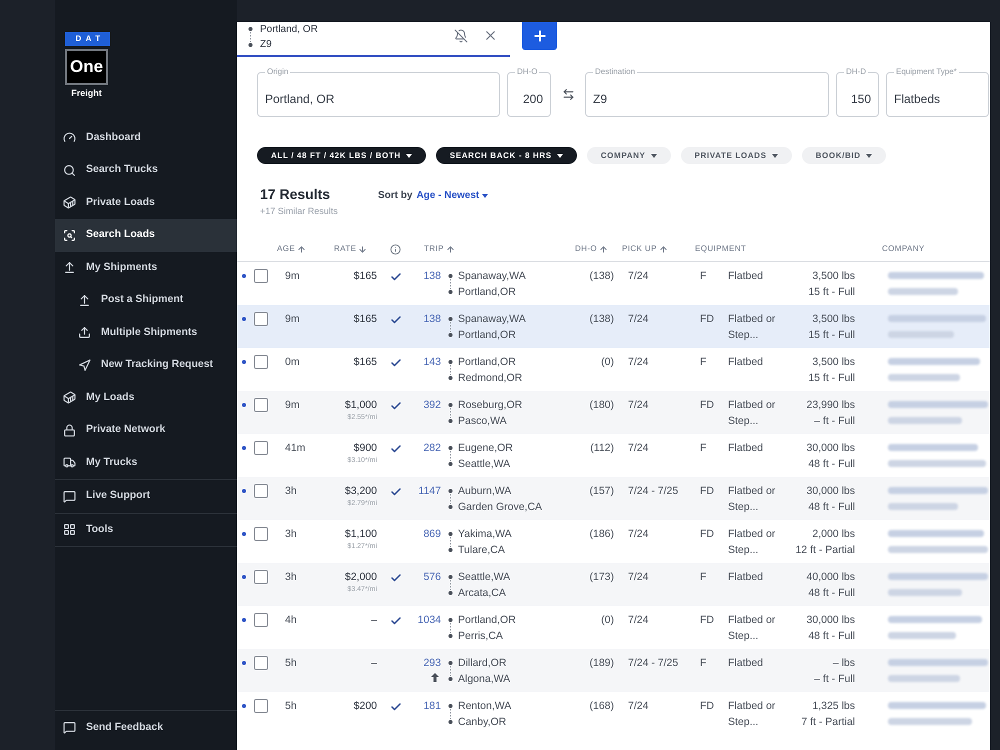 Image resolution: width=1000 pixels, height=750 pixels. I want to click on age-text: 9m, so click(292, 276).